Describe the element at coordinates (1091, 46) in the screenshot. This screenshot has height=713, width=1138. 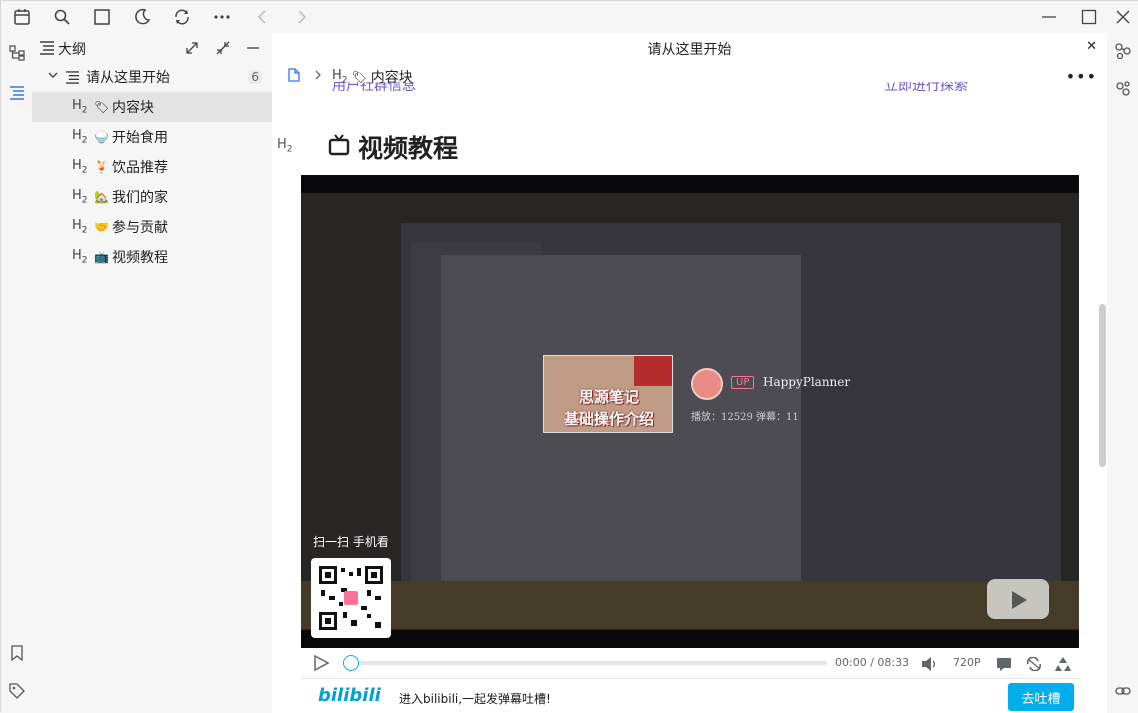
I see `close-tab-icon: ✕` at that location.